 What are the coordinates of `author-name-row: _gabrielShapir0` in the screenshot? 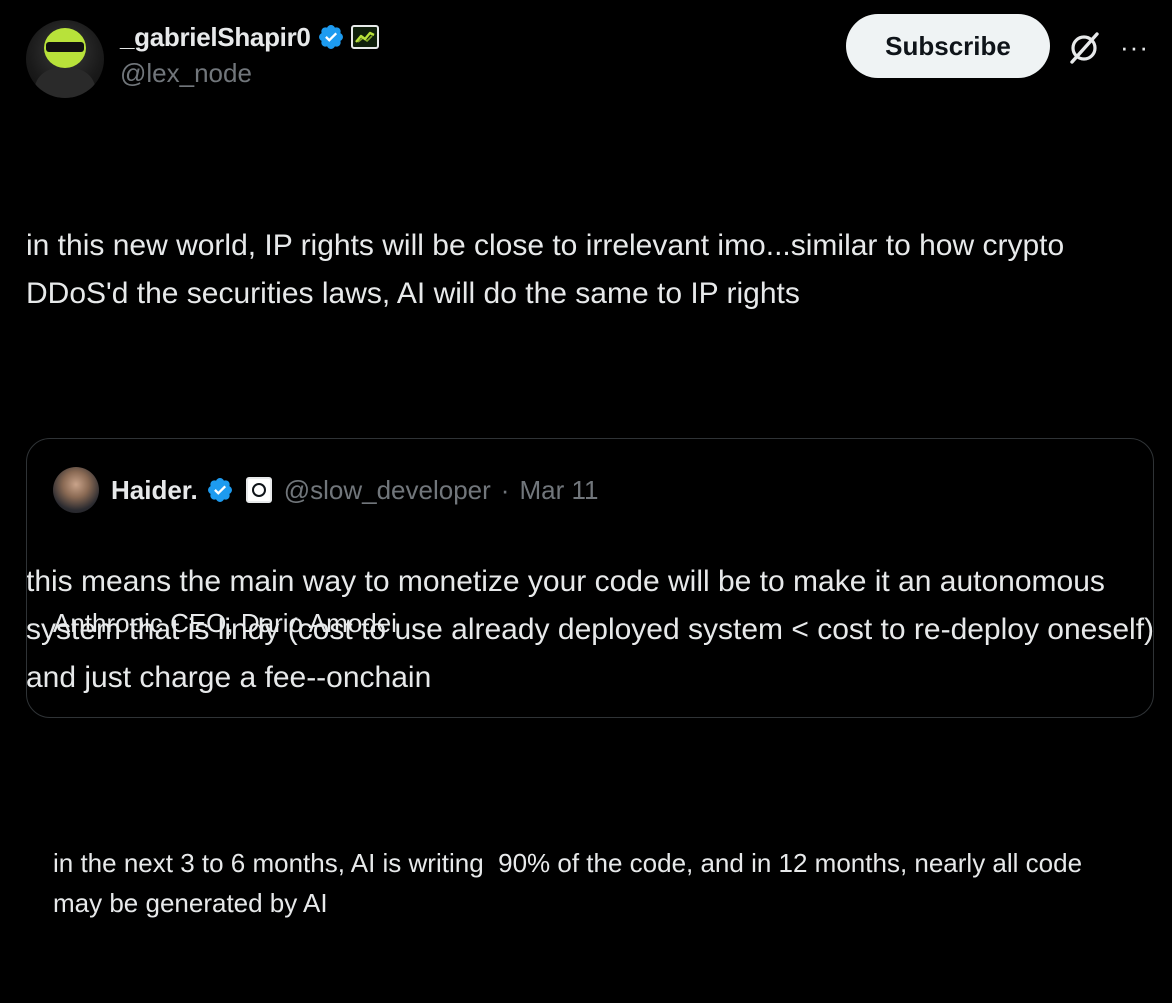 It's located at (249, 37).